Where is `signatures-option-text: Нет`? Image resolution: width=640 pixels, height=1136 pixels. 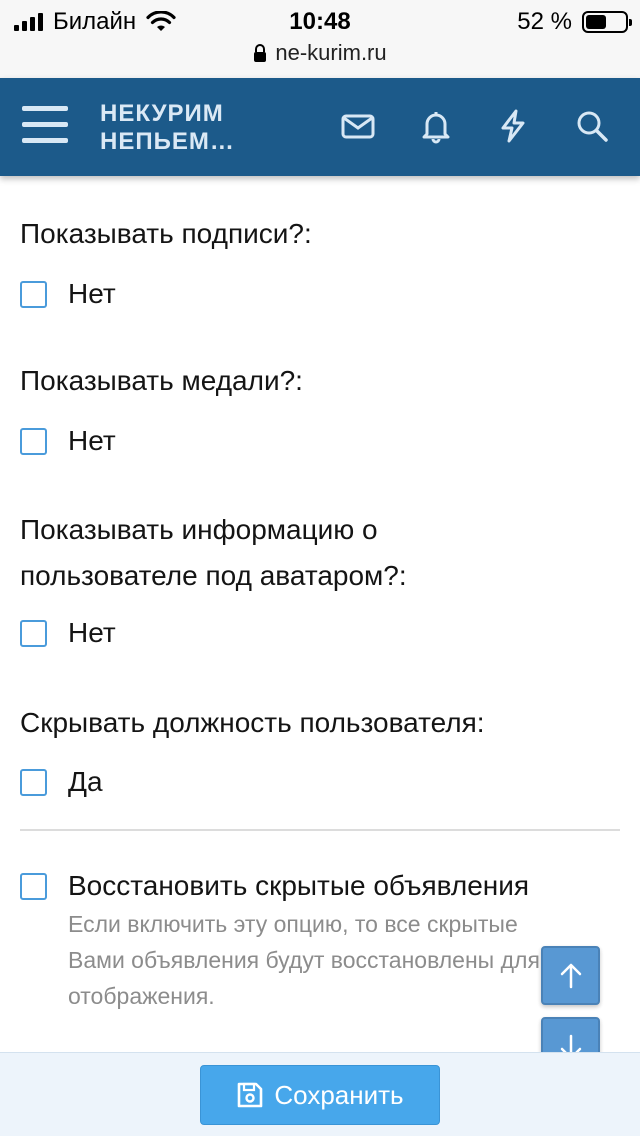
signatures-option-text: Нет is located at coordinates (92, 293).